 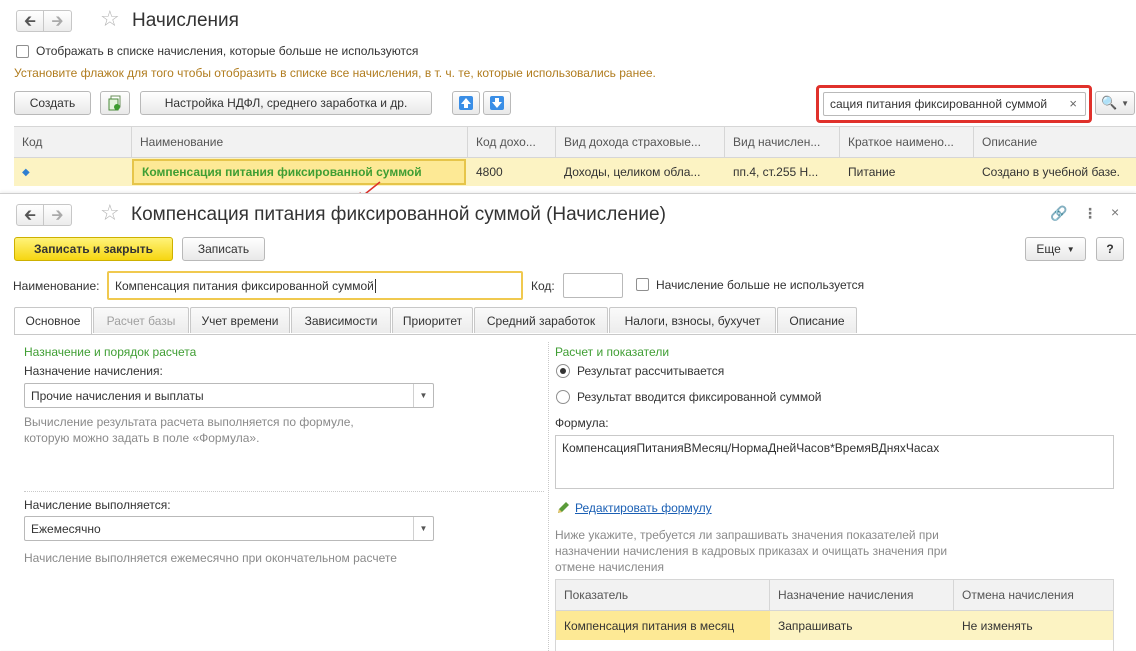 What do you see at coordinates (73, 172) in the screenshot?
I see `row-marker: ◆` at bounding box center [73, 172].